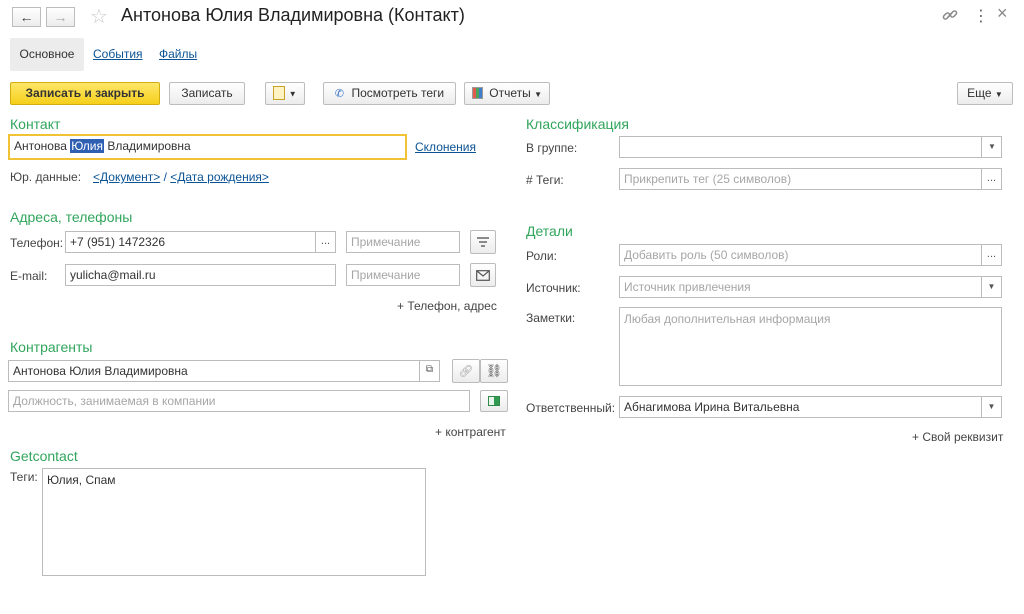 This screenshot has height=614, width=1024. Describe the element at coordinates (712, 407) in the screenshot. I see `responsible-value: Абнагимова Ирина Витальевна` at that location.